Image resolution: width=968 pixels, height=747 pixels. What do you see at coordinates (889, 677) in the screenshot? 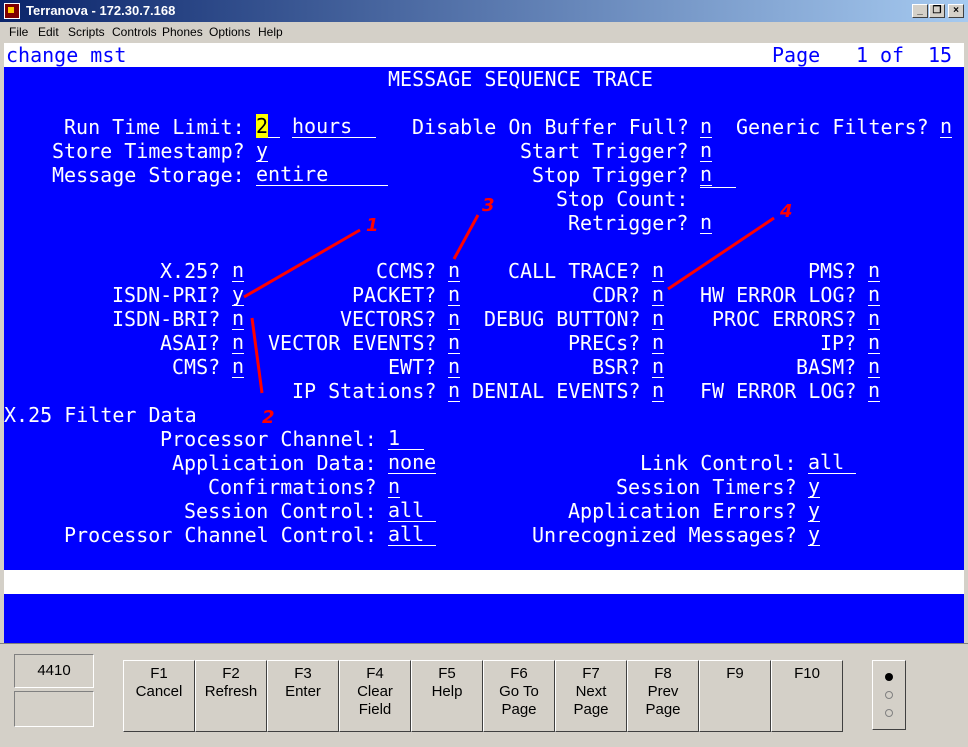
I see `line-1-indicator` at bounding box center [889, 677].